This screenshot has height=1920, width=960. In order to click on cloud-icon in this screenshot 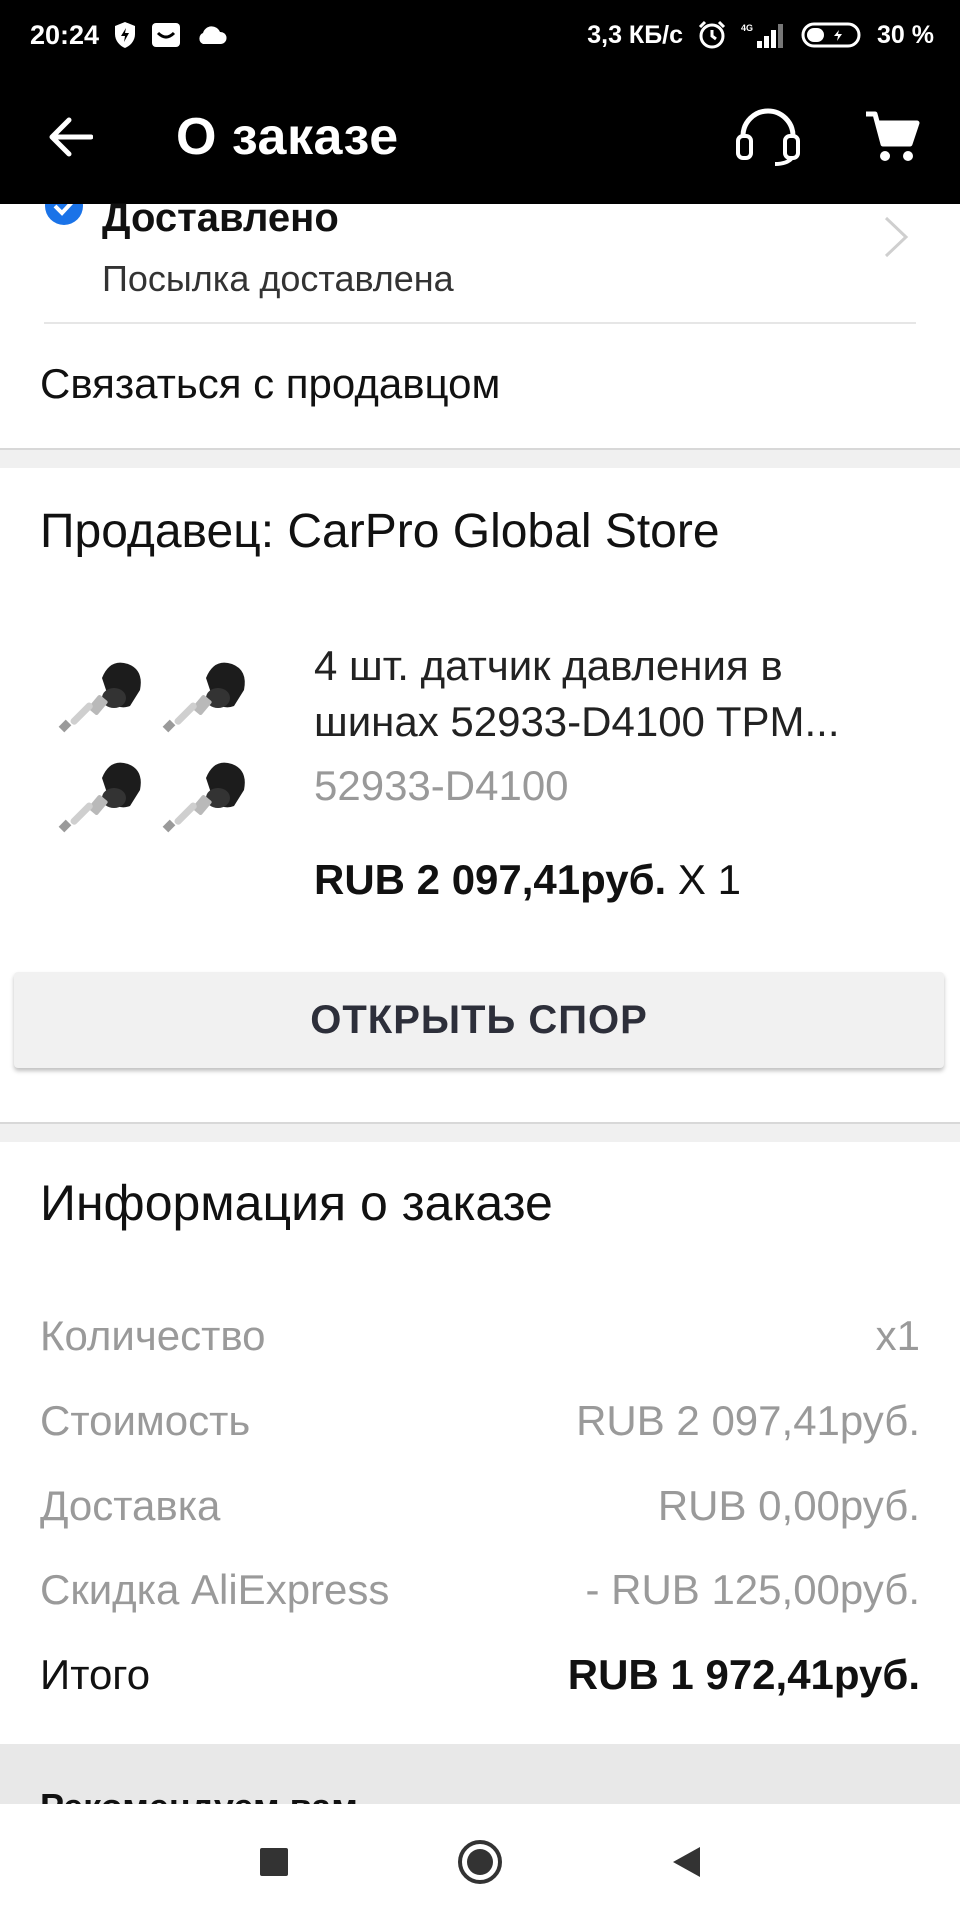, I will do `click(211, 35)`.